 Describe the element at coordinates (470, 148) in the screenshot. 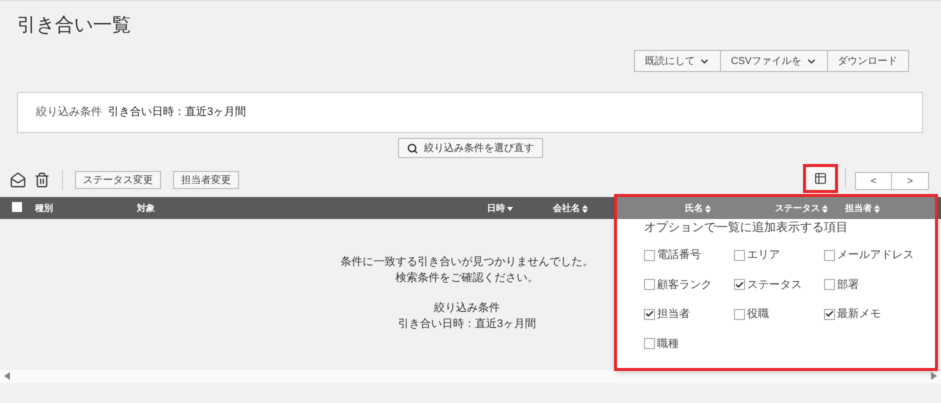

I see `reselect-filter-button: 絞り込み条件を選び直す` at that location.